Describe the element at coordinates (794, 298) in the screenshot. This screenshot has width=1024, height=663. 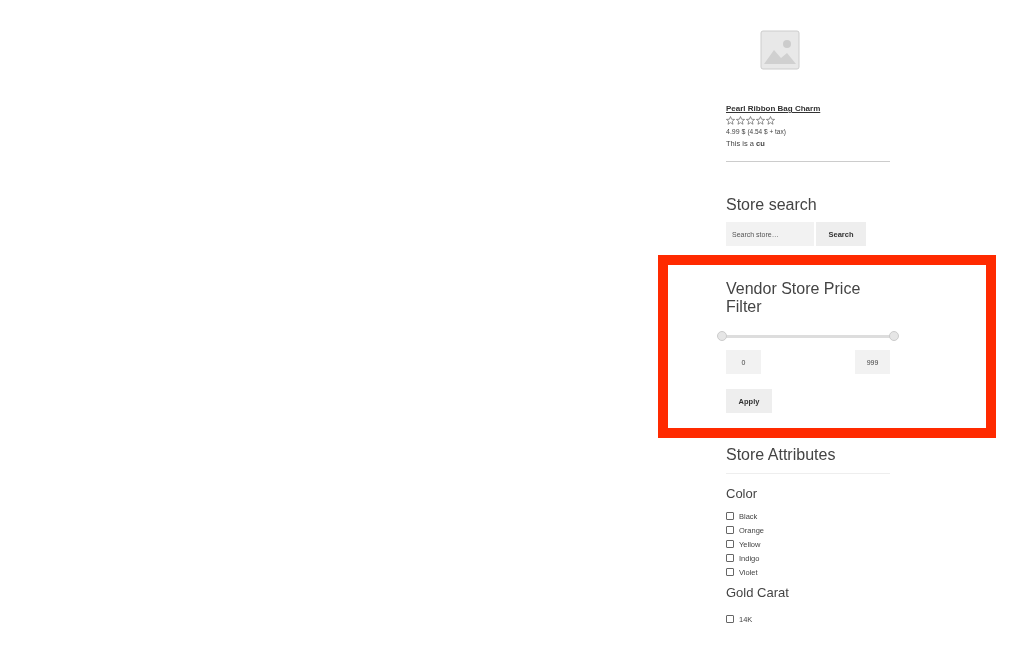
I see `section-title: Vendor Store Price Filter` at that location.